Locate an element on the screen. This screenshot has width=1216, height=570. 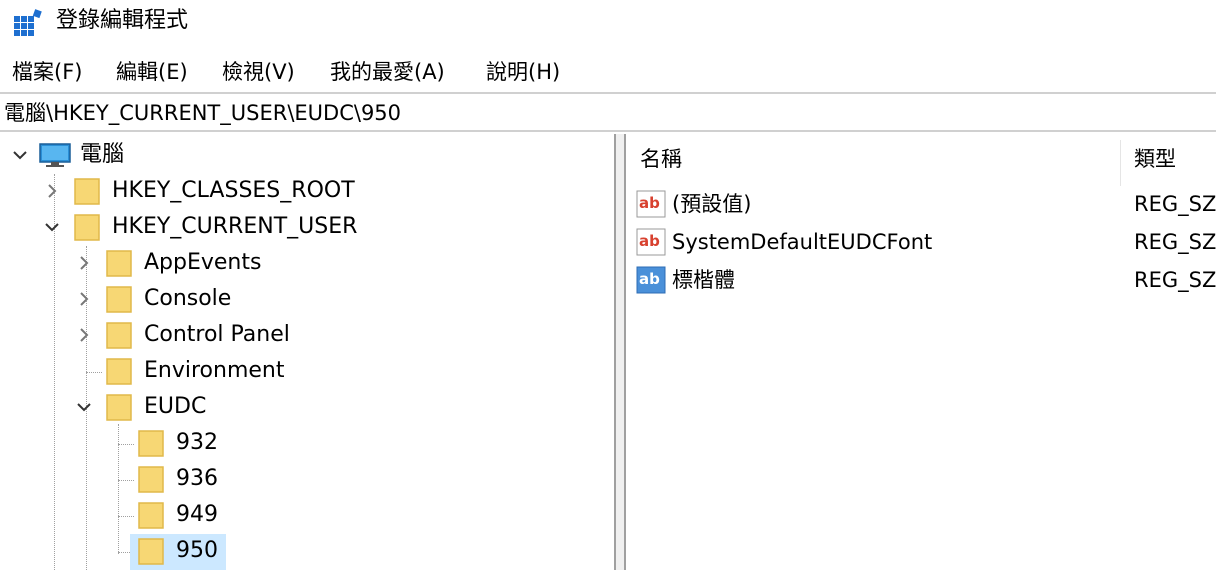
tree-label: Control Panel is located at coordinates (217, 334).